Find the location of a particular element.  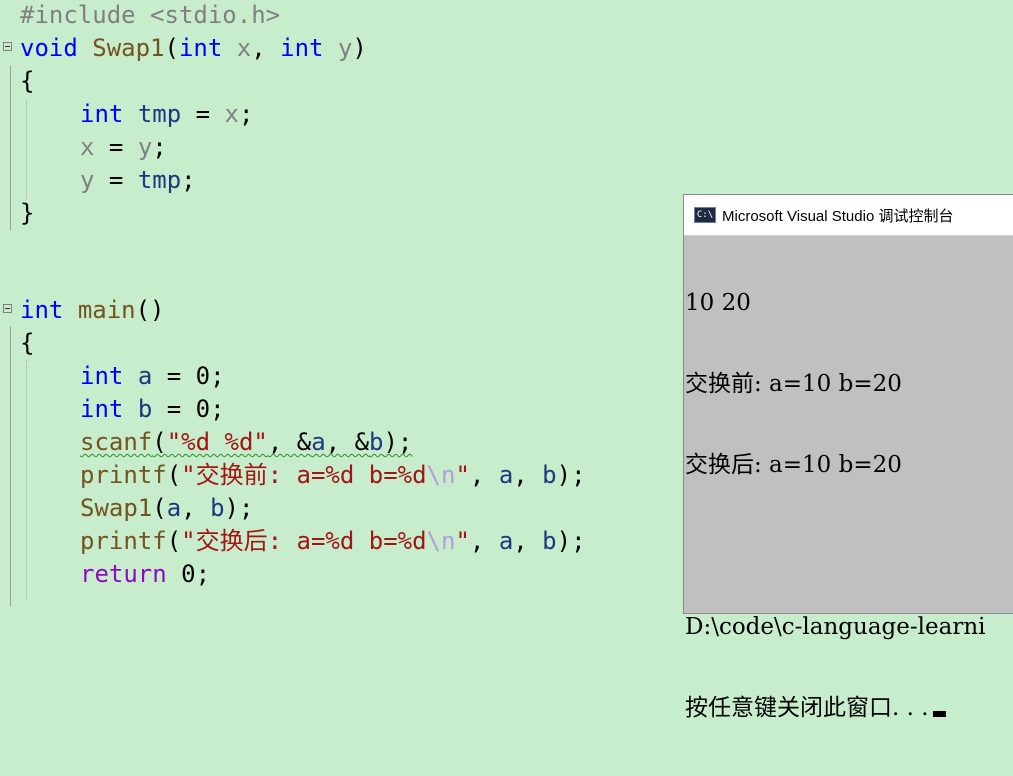

paren-close: ) is located at coordinates (359, 48).